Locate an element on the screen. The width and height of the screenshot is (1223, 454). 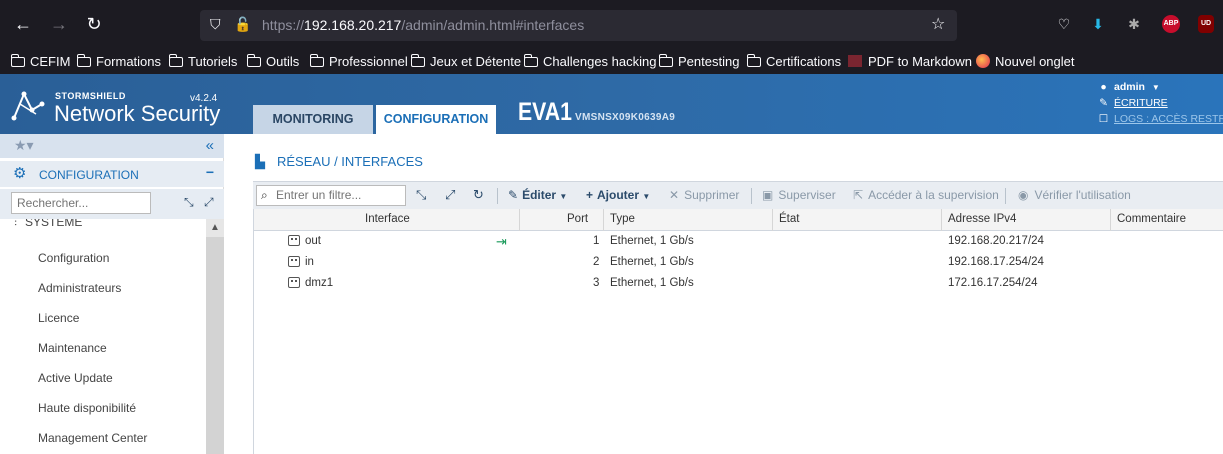
url-scheme: https:// is located at coordinates (283, 25).